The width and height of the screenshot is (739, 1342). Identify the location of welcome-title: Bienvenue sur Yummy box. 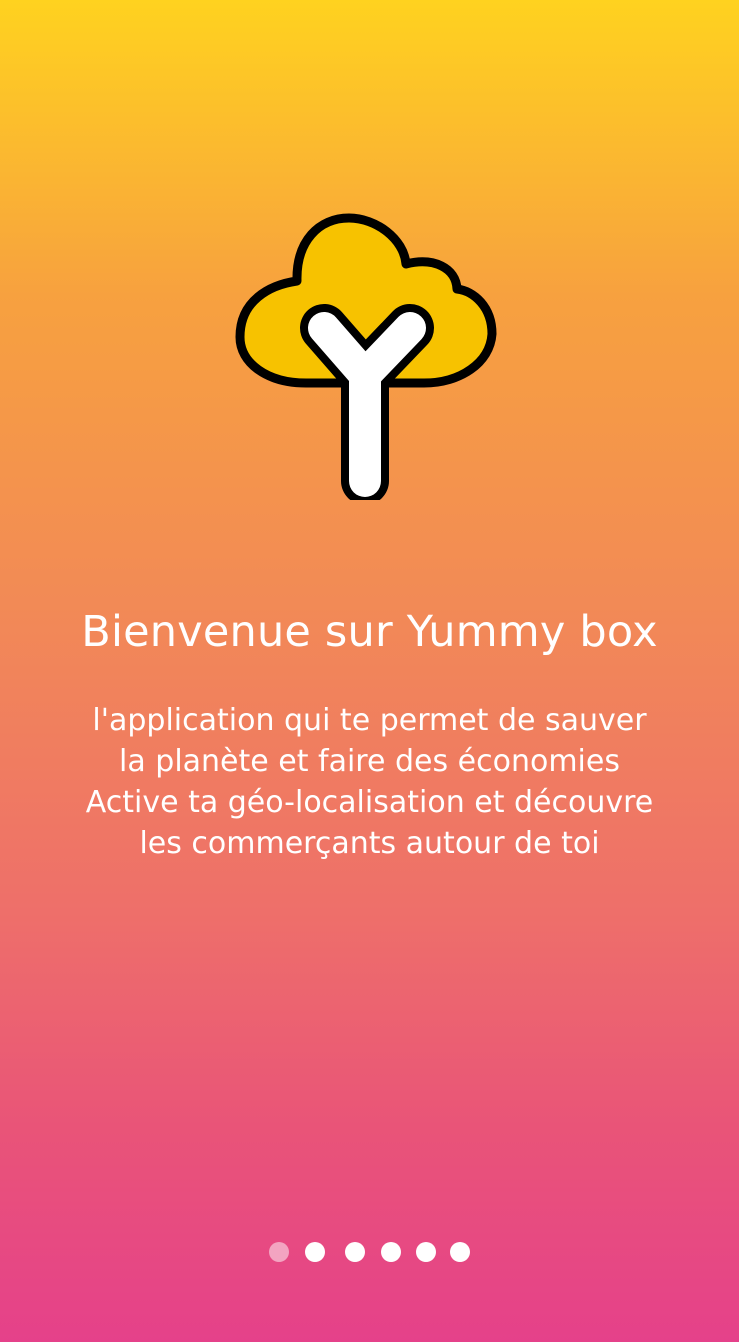
(369, 632).